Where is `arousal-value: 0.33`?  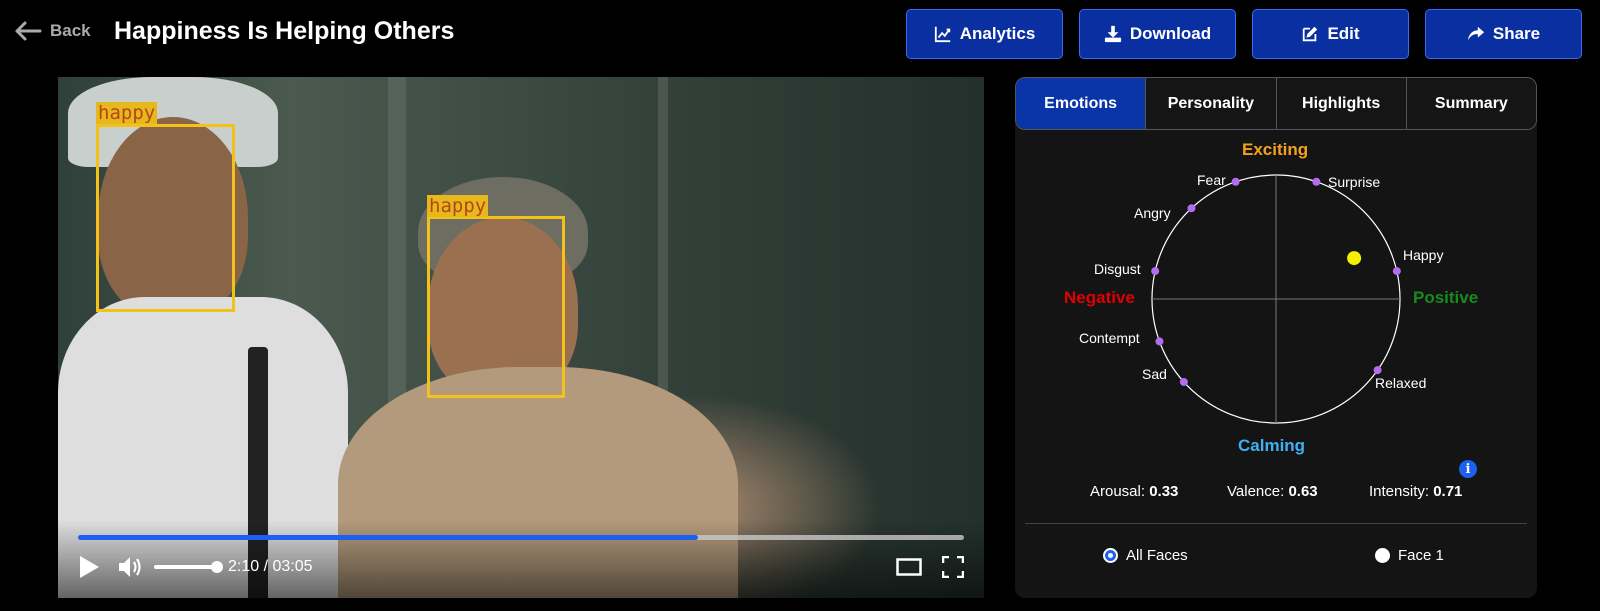 arousal-value: 0.33 is located at coordinates (1164, 491).